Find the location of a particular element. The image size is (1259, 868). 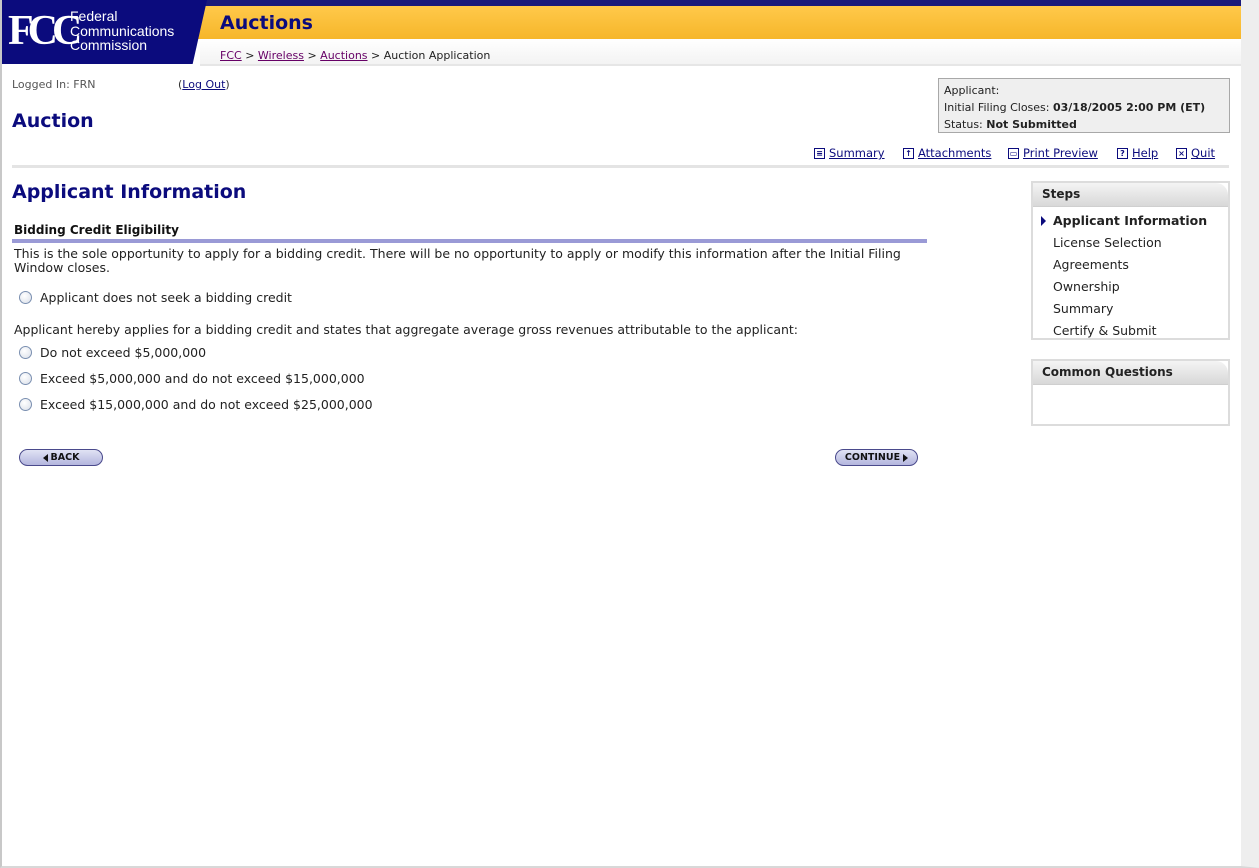

radio-option-1: Do not exceed $5,000,000 is located at coordinates (112, 352).